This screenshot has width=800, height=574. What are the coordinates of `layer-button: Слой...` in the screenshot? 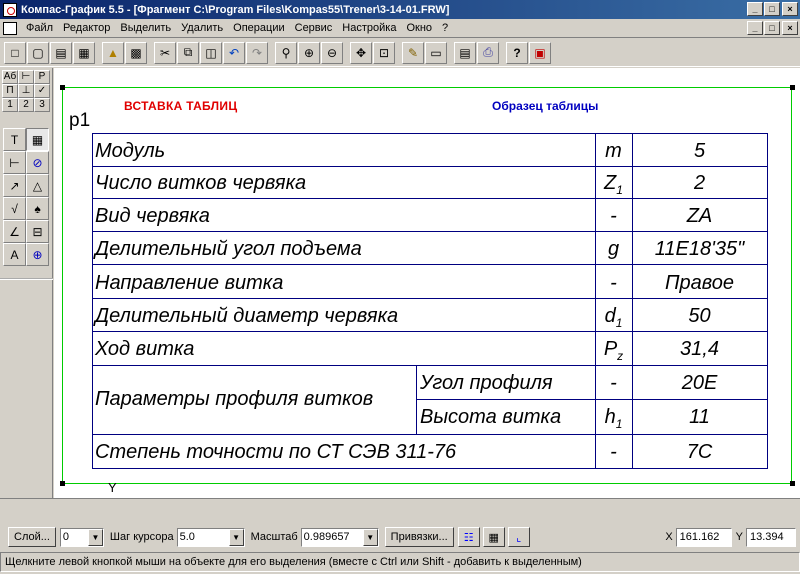 It's located at (32, 537).